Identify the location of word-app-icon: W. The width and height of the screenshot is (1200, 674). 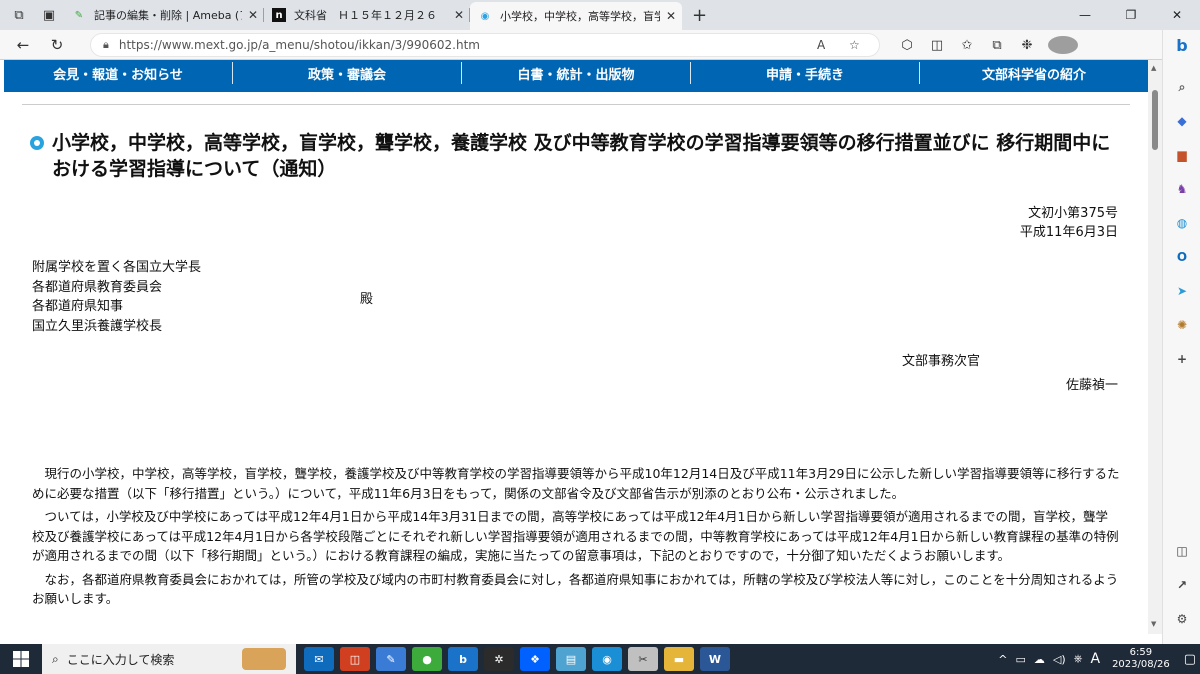
(715, 659).